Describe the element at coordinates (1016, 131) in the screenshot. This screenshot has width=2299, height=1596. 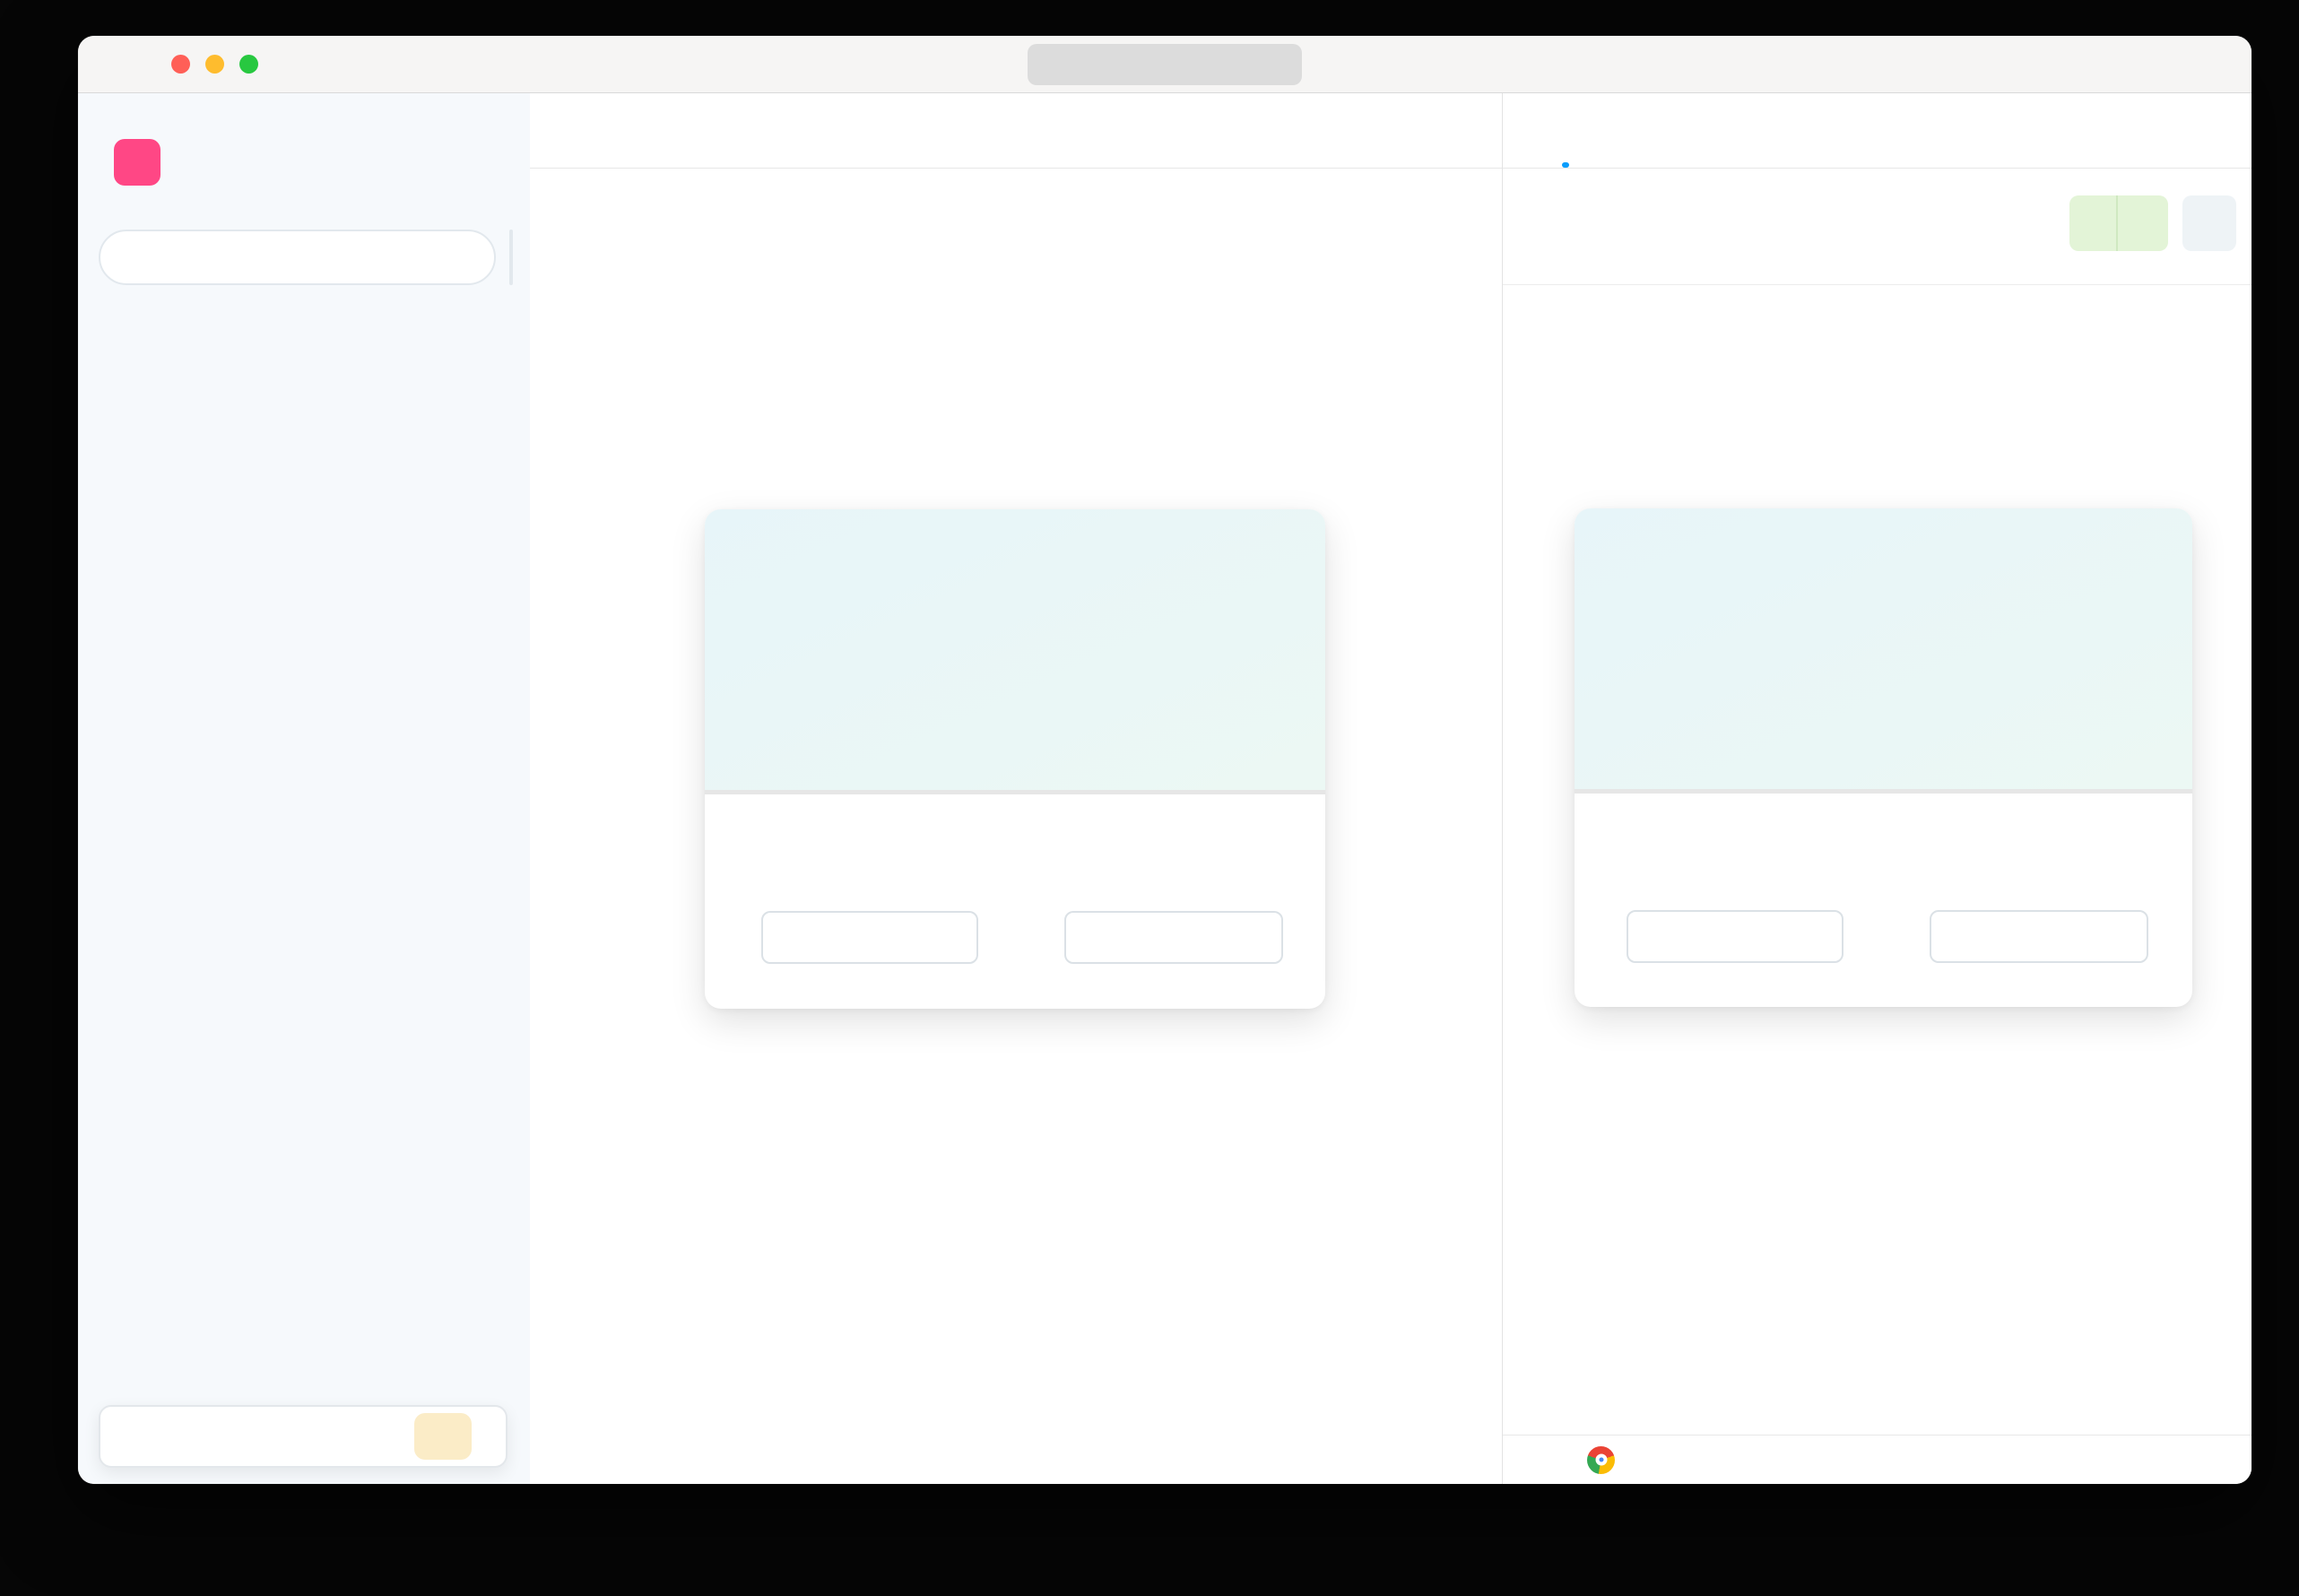
I see `canvas-toolbar` at that location.